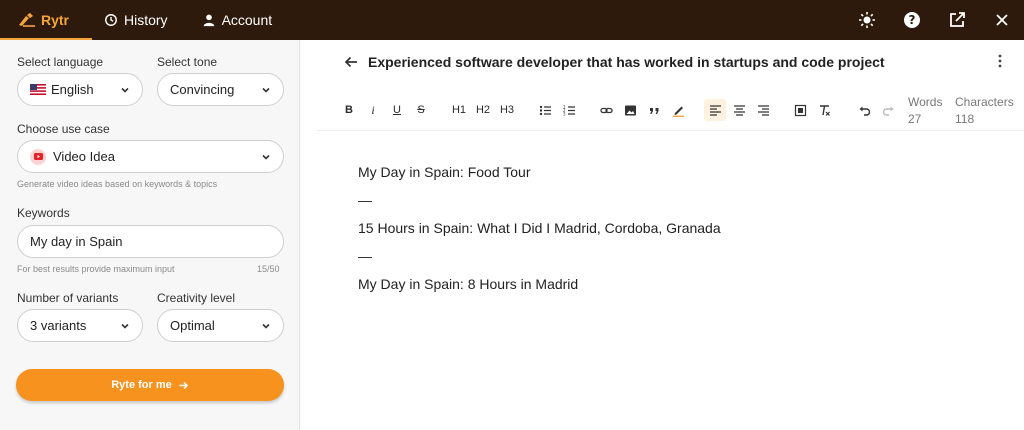 The image size is (1024, 430). I want to click on align-left-button, so click(715, 110).